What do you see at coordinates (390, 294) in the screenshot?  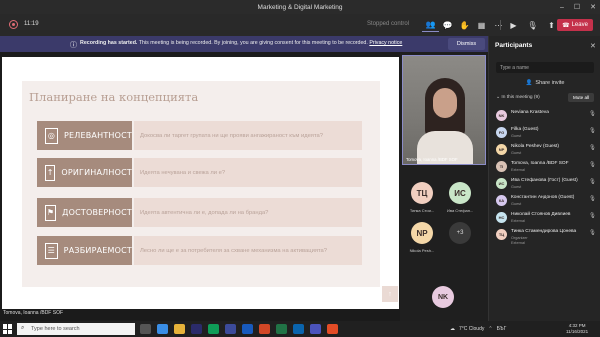 I see `slide-scroll-up-button: ↑` at bounding box center [390, 294].